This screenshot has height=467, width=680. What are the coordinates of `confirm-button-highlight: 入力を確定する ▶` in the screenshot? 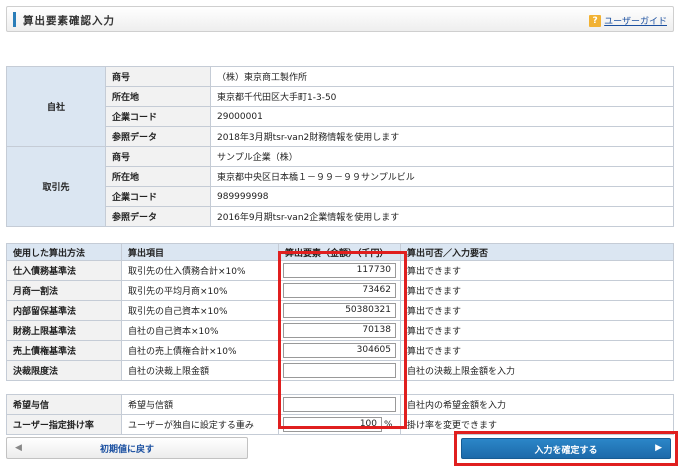 It's located at (566, 448).